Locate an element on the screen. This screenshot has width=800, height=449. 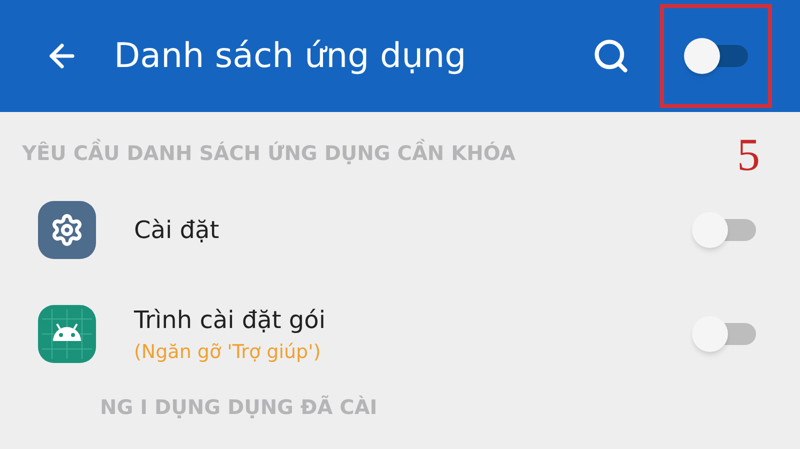
app-note: (Ngăn gỡ 'Trợ giúp') is located at coordinates (228, 352).